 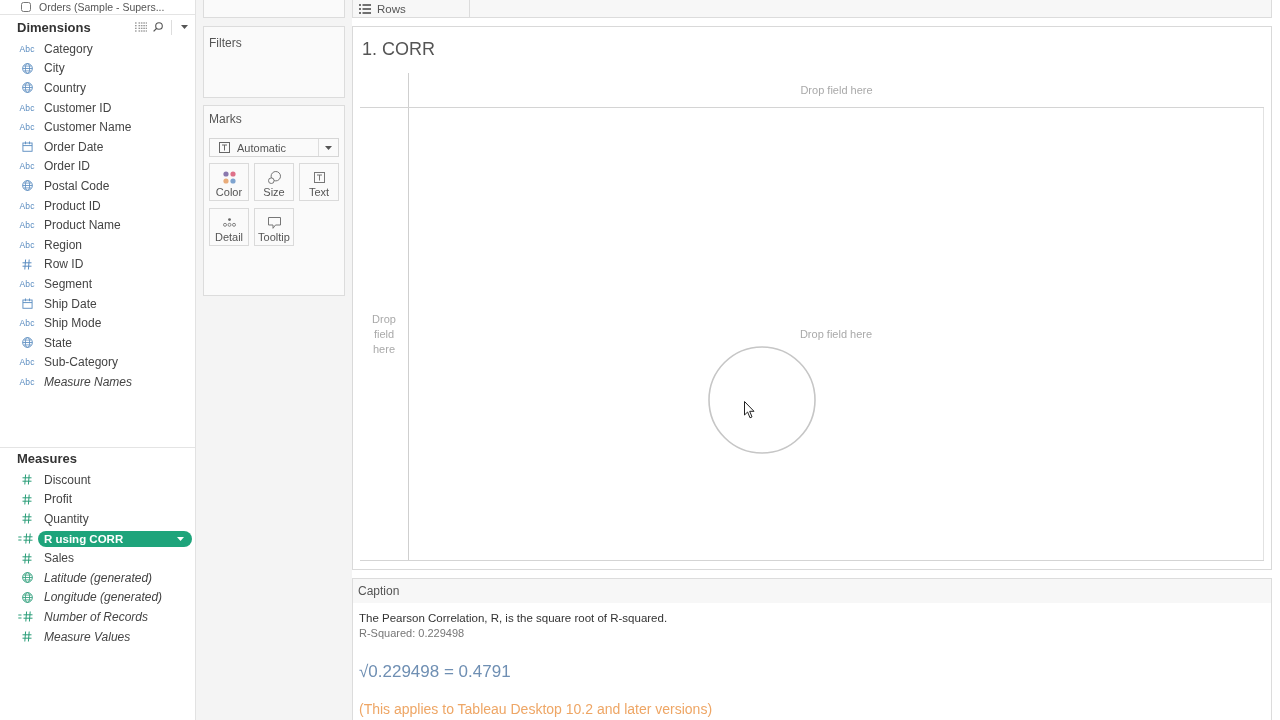 What do you see at coordinates (81, 362) in the screenshot?
I see `field-item: Sub-Category` at bounding box center [81, 362].